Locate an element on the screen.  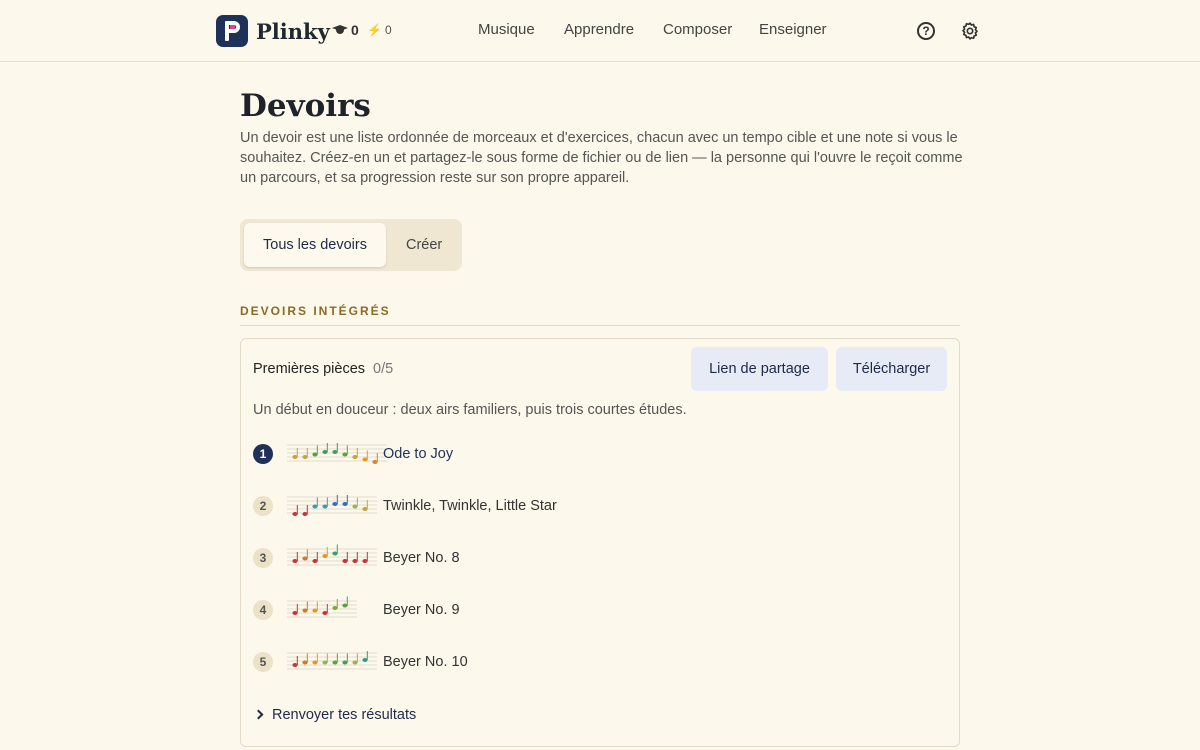
assignment-item: 1 Ode to Joy is located at coordinates (598, 454).